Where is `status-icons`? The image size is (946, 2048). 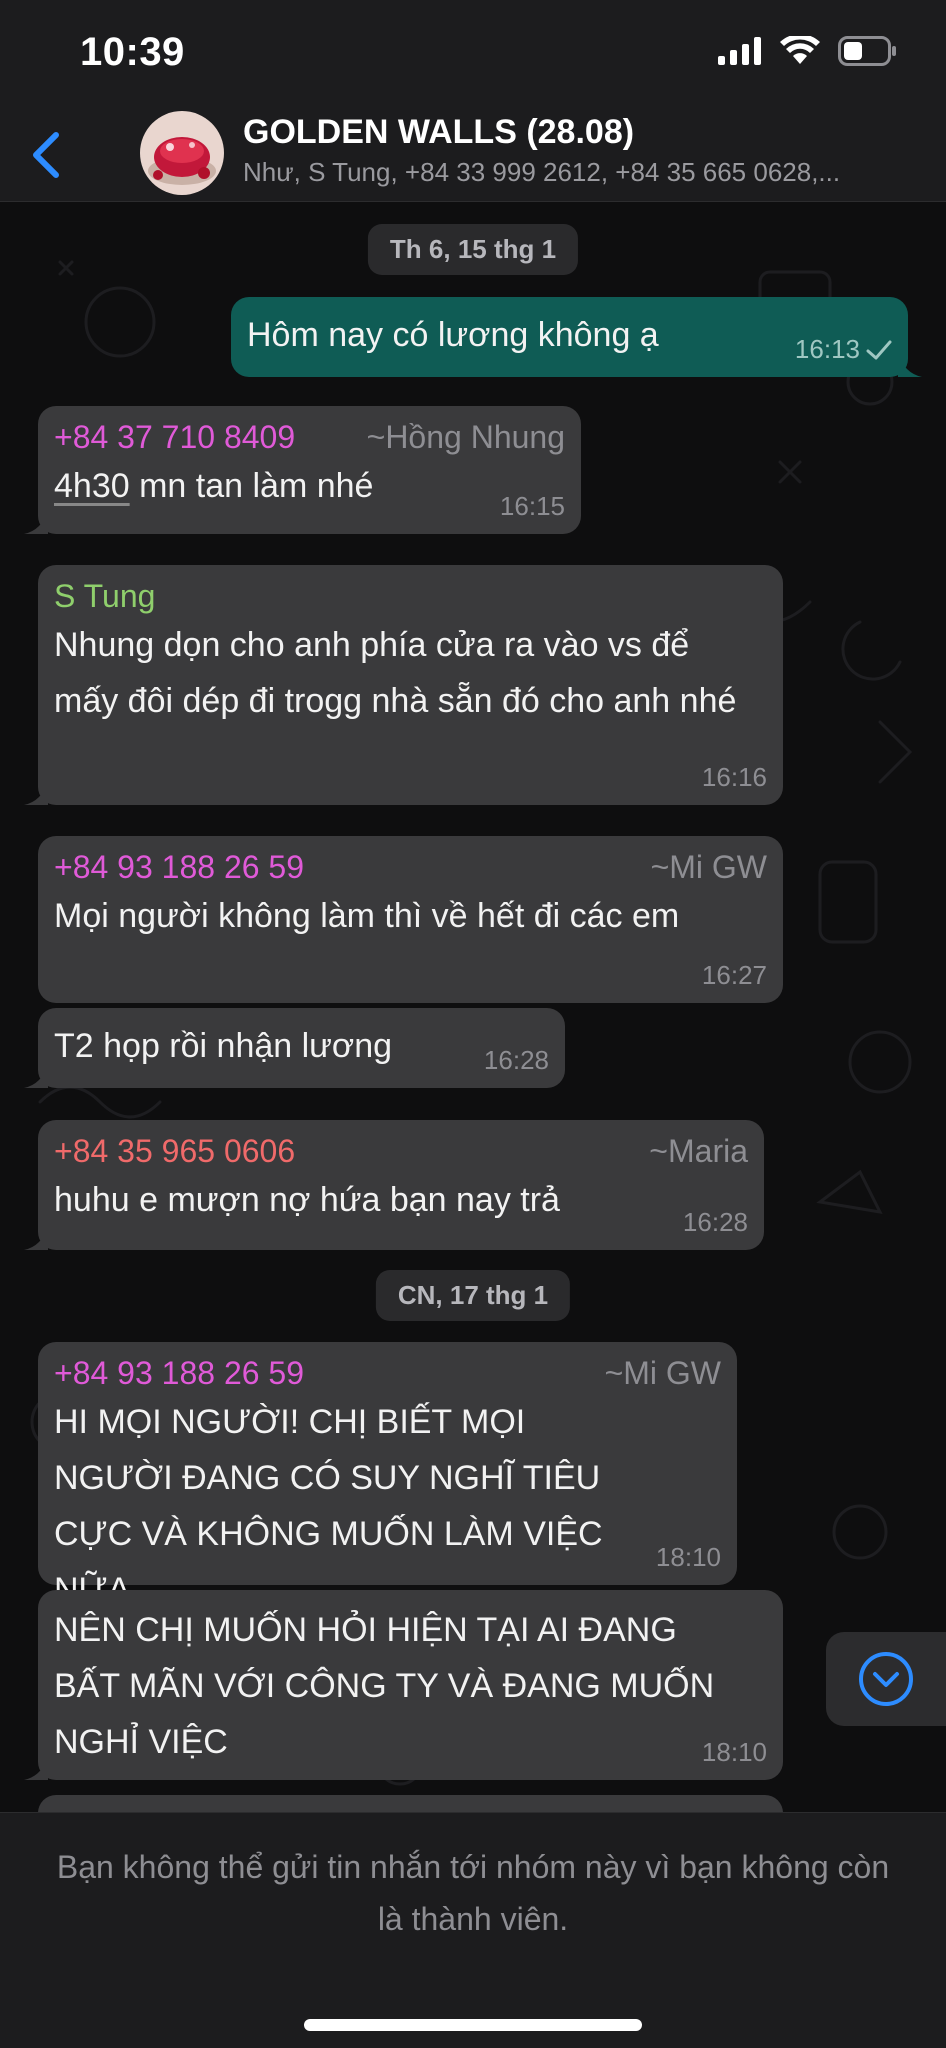
status-icons is located at coordinates (808, 51).